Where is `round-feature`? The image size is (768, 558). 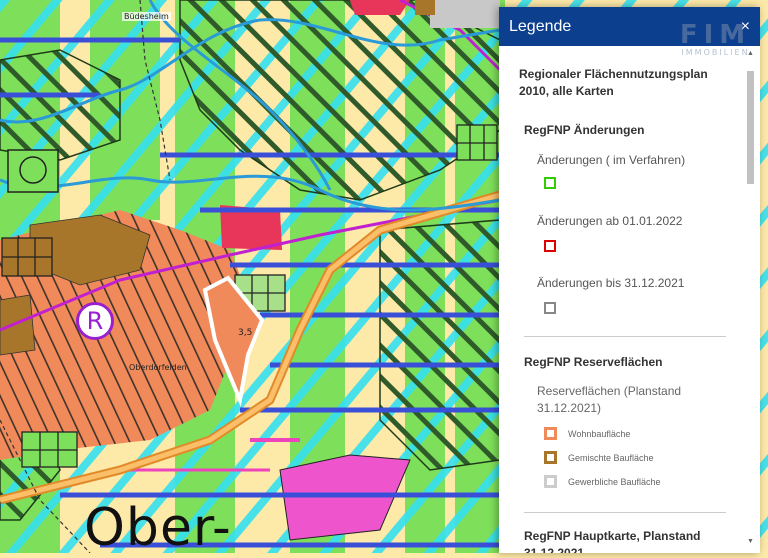
round-feature is located at coordinates (33, 171).